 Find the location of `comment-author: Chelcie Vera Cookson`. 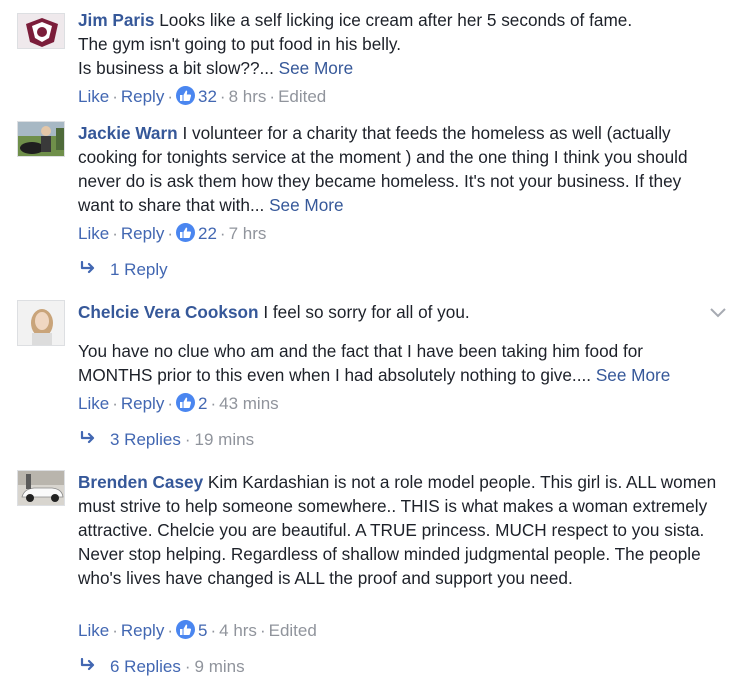

comment-author: Chelcie Vera Cookson is located at coordinates (168, 312).